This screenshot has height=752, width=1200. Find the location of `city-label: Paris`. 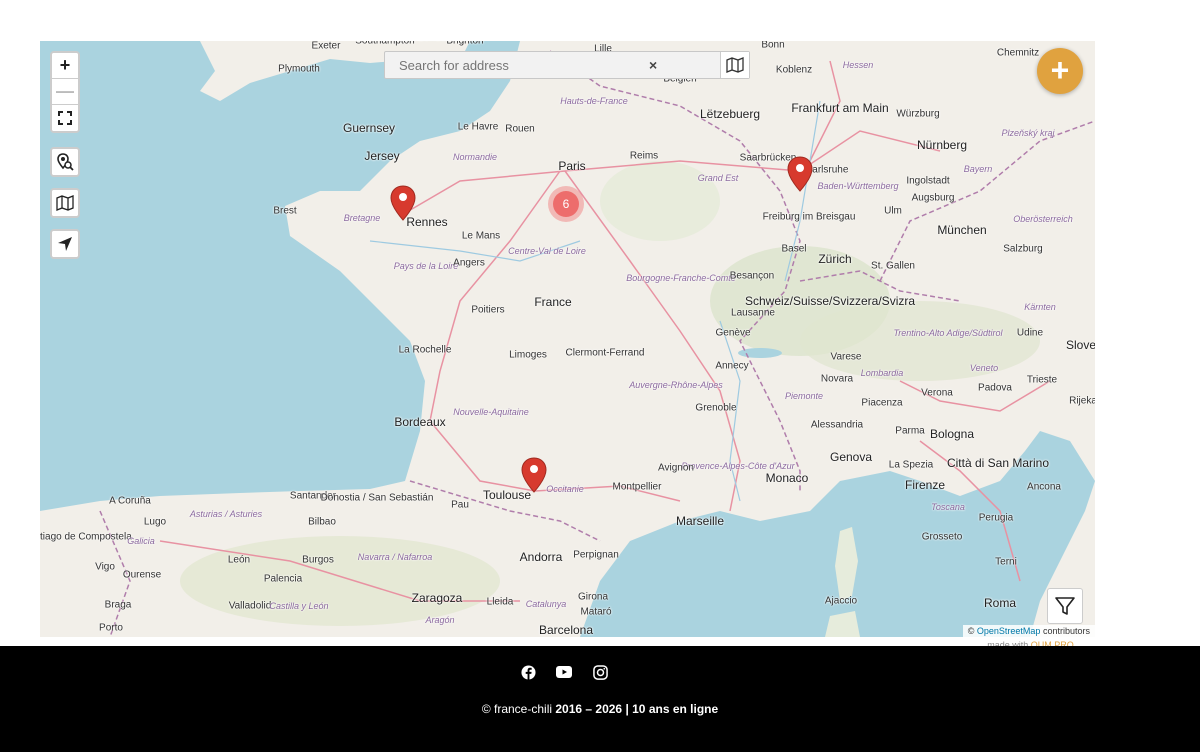

city-label: Paris is located at coordinates (572, 166).